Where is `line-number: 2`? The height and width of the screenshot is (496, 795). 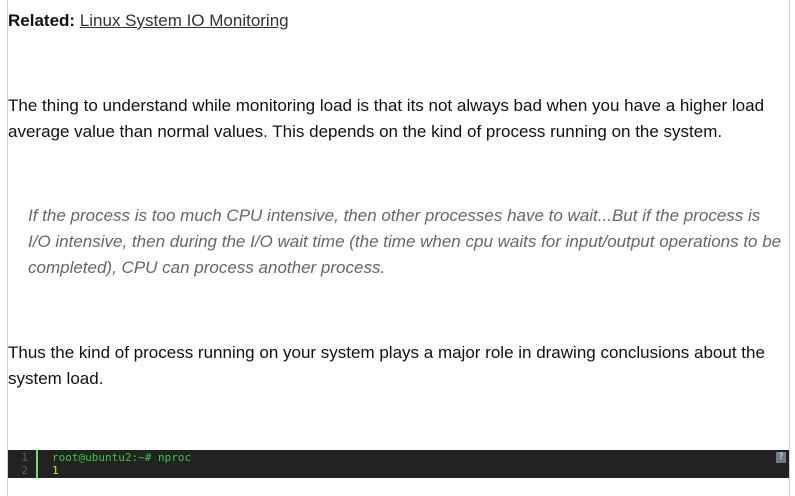
line-number: 2 is located at coordinates (24, 470).